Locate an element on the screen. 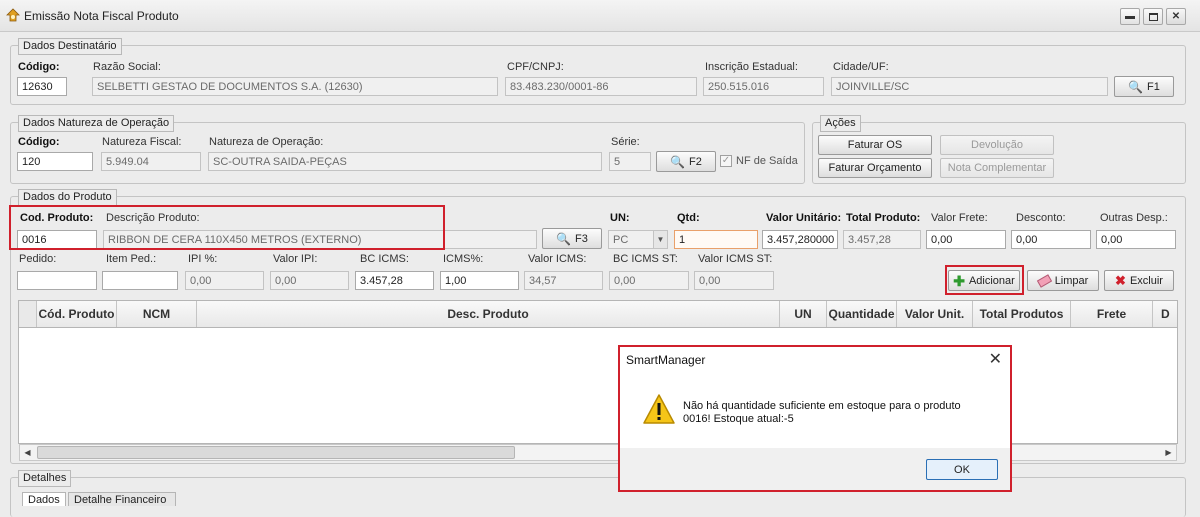 This screenshot has height=517, width=1200. outras-desp-input: 0,00 is located at coordinates (1136, 239).